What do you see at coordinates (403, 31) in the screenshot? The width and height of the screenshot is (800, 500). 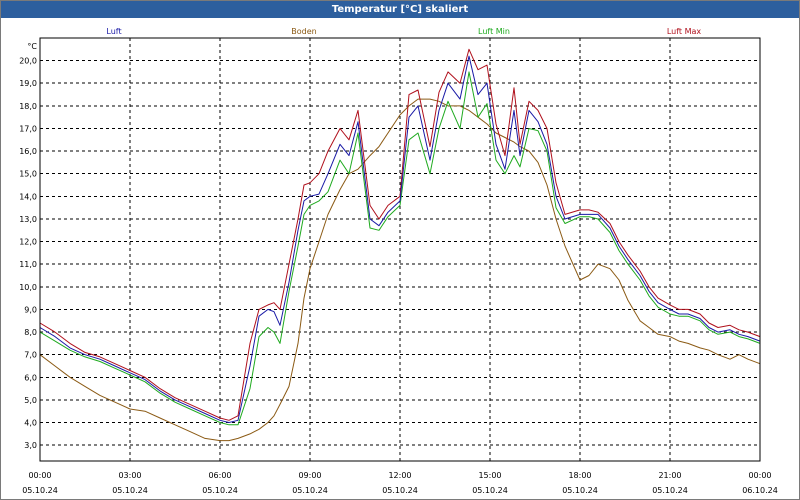 I see `legend: Luft Boden Luft Min Luft Max` at bounding box center [403, 31].